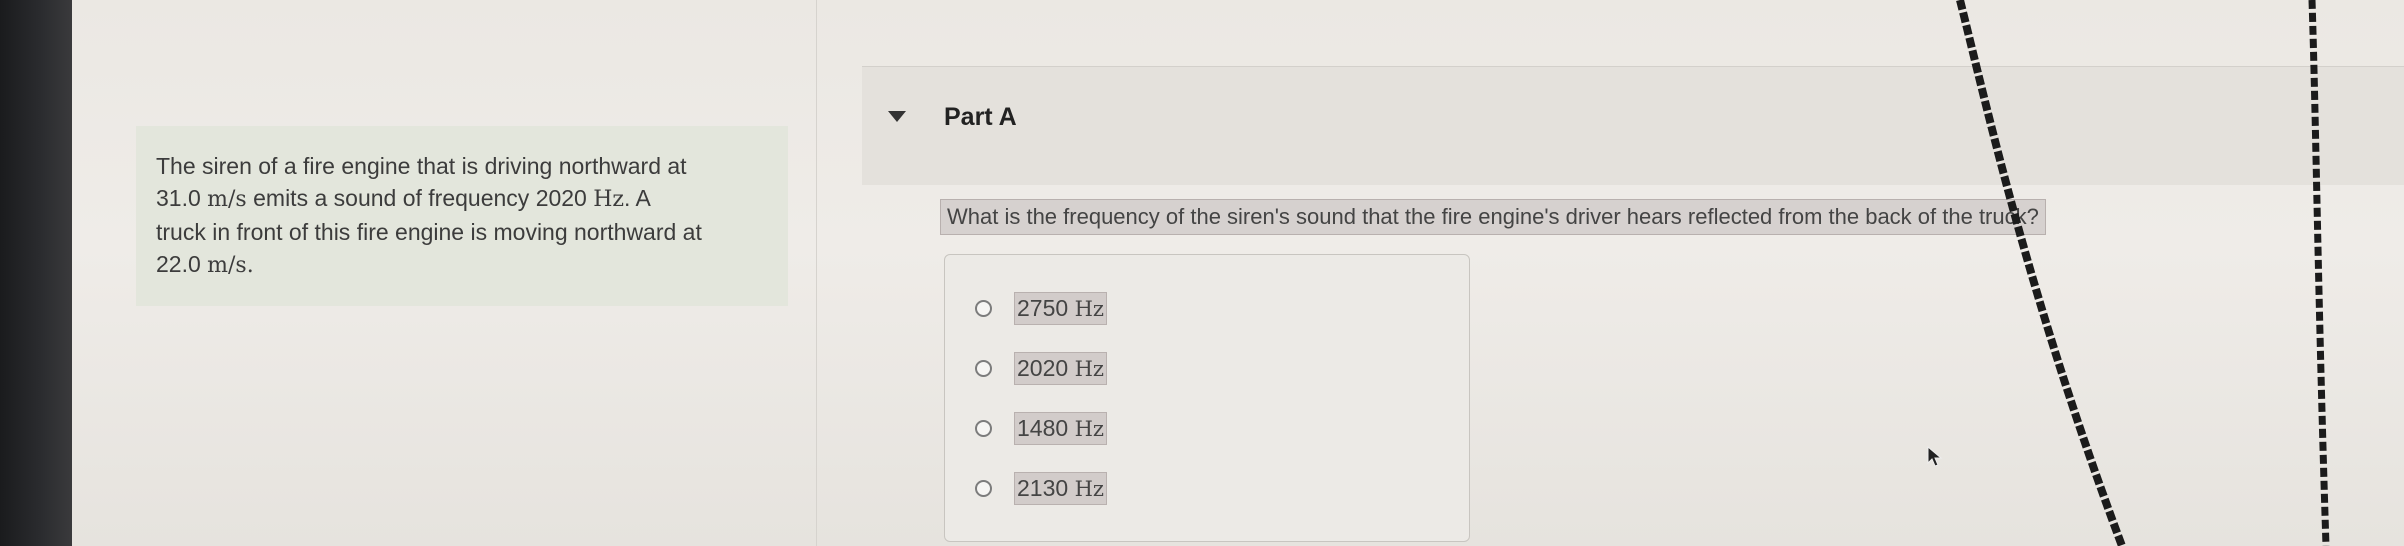 Image resolution: width=2404 pixels, height=546 pixels. Describe the element at coordinates (250, 265) in the screenshot. I see `problem-text: .` at that location.